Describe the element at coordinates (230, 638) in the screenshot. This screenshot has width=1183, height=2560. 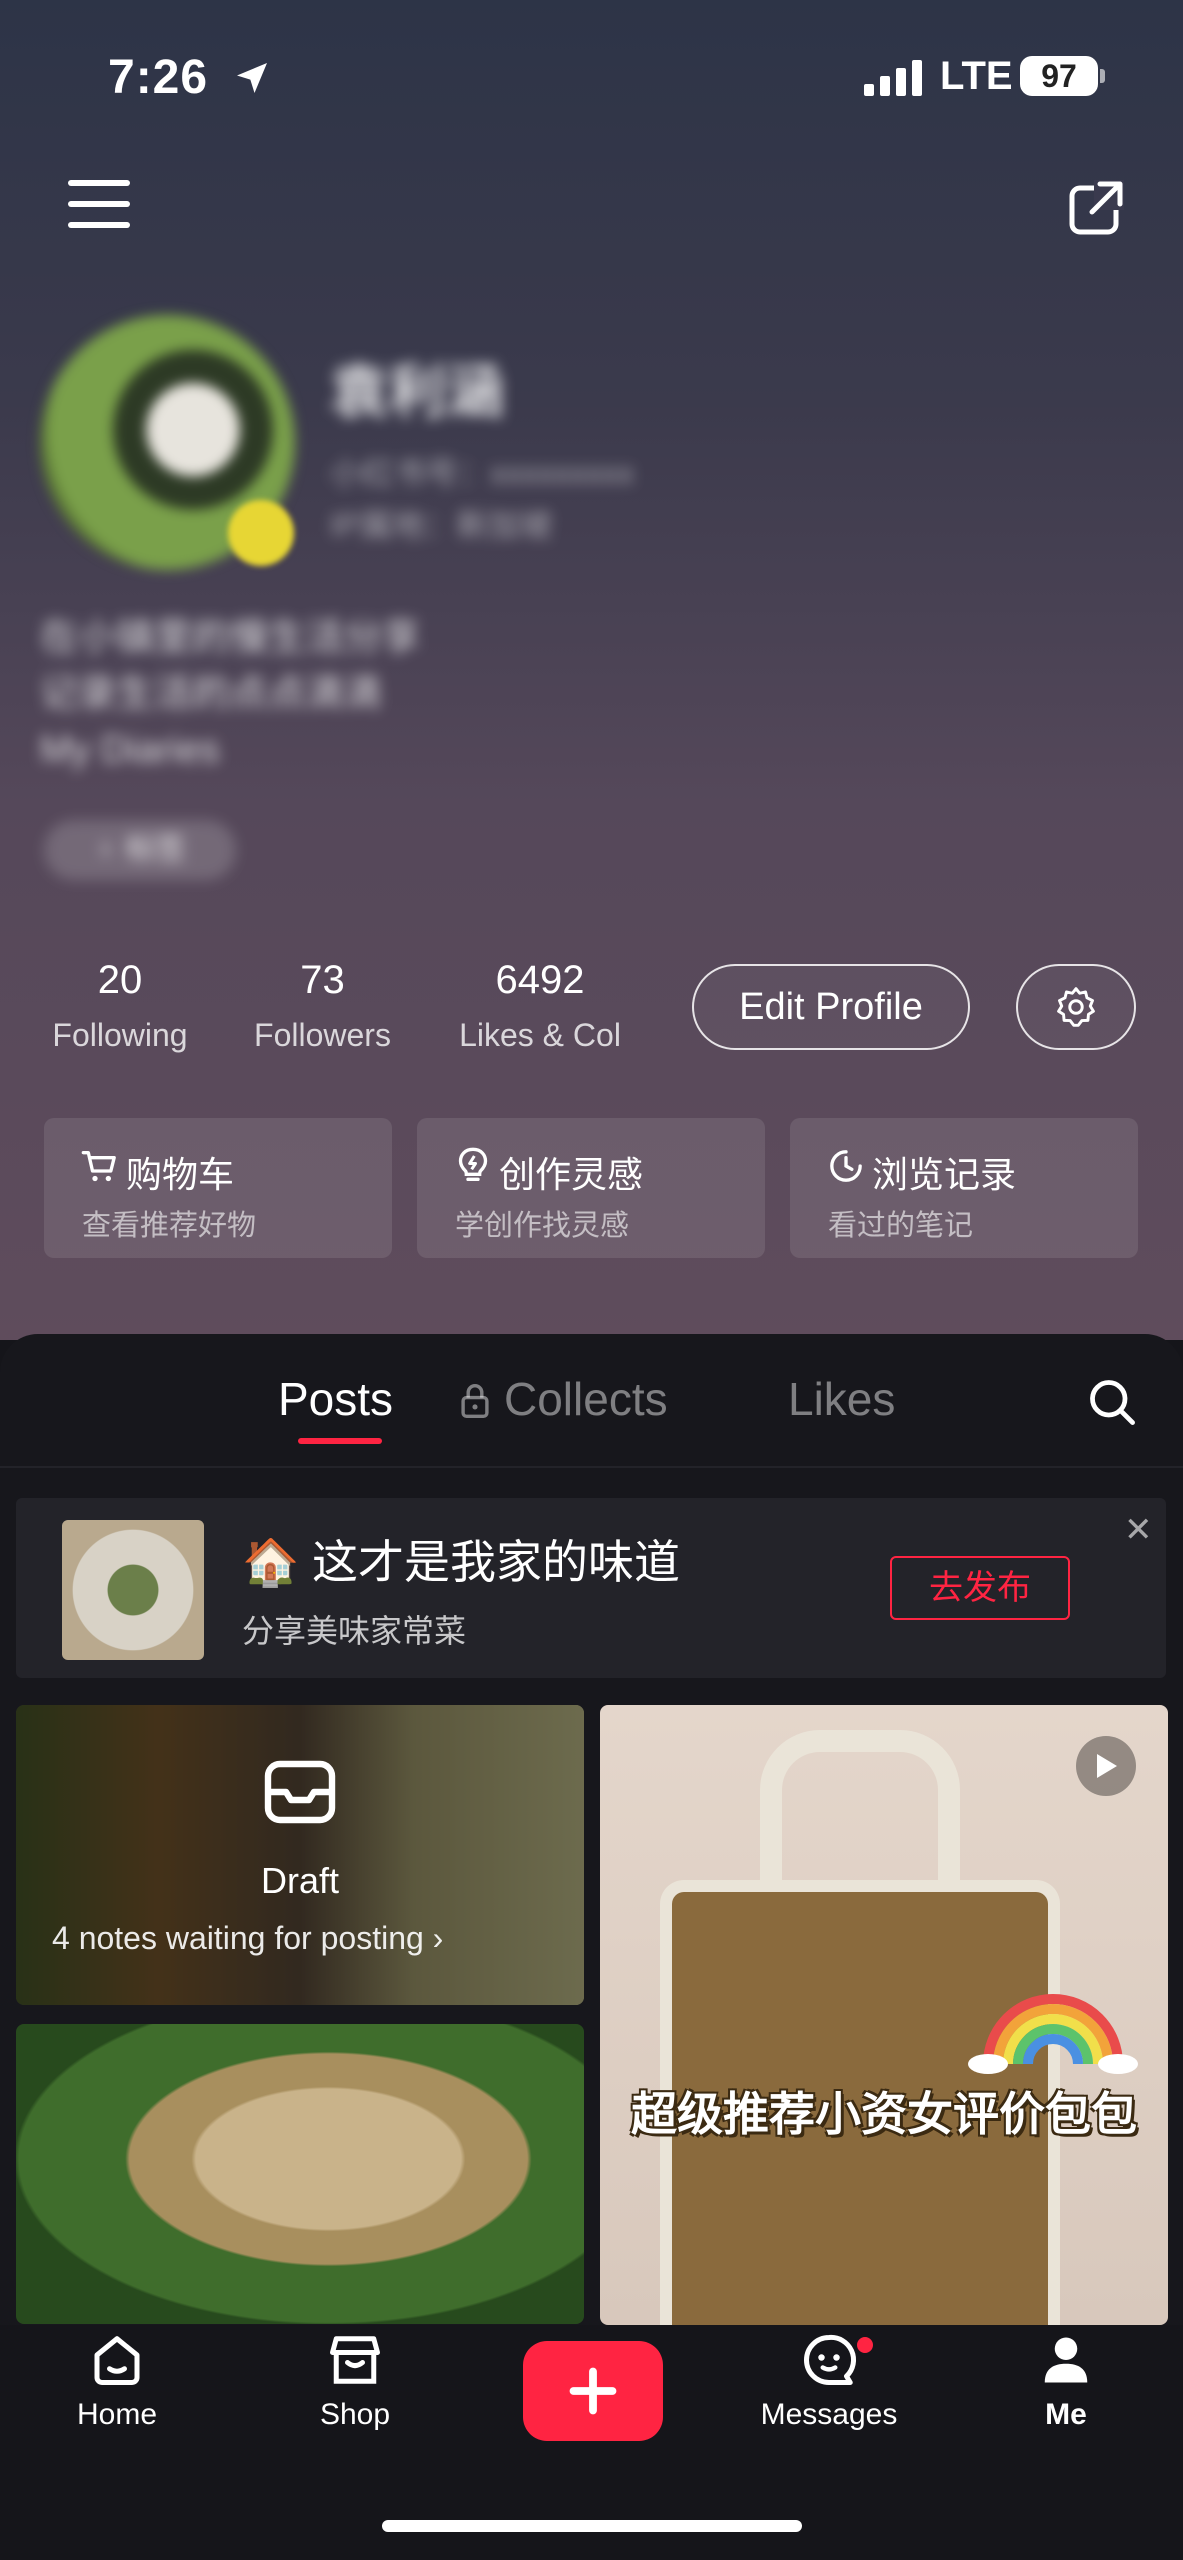
I see `bio-line: 在小镇里的慢生活分享` at that location.